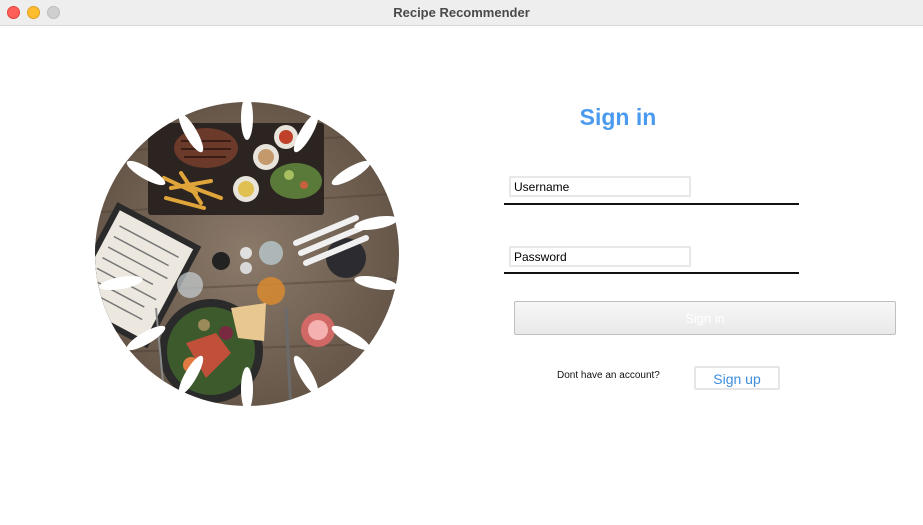 The height and width of the screenshot is (525, 923). What do you see at coordinates (705, 318) in the screenshot?
I see `sign-in-button: Sign in` at bounding box center [705, 318].